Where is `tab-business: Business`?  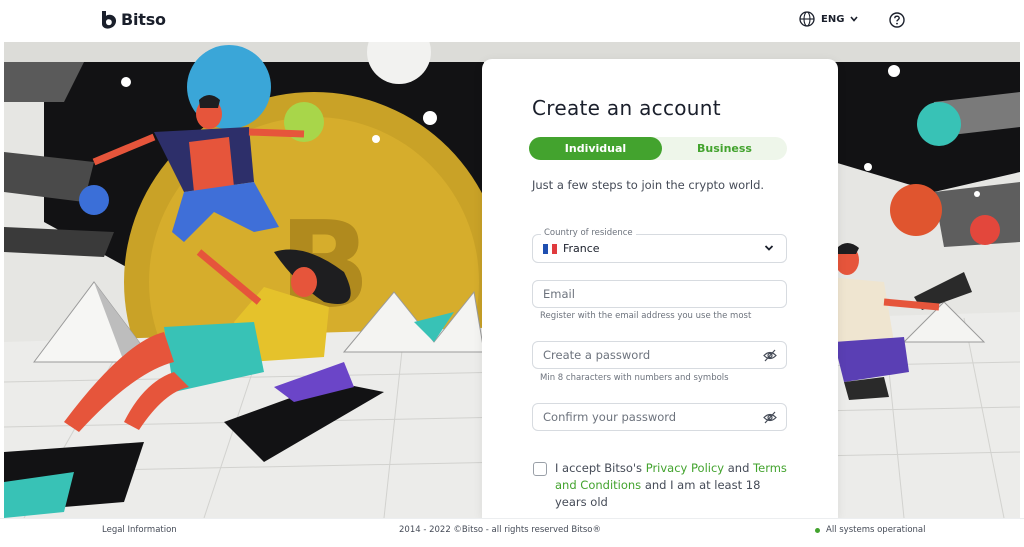
tab-business: Business is located at coordinates (724, 148).